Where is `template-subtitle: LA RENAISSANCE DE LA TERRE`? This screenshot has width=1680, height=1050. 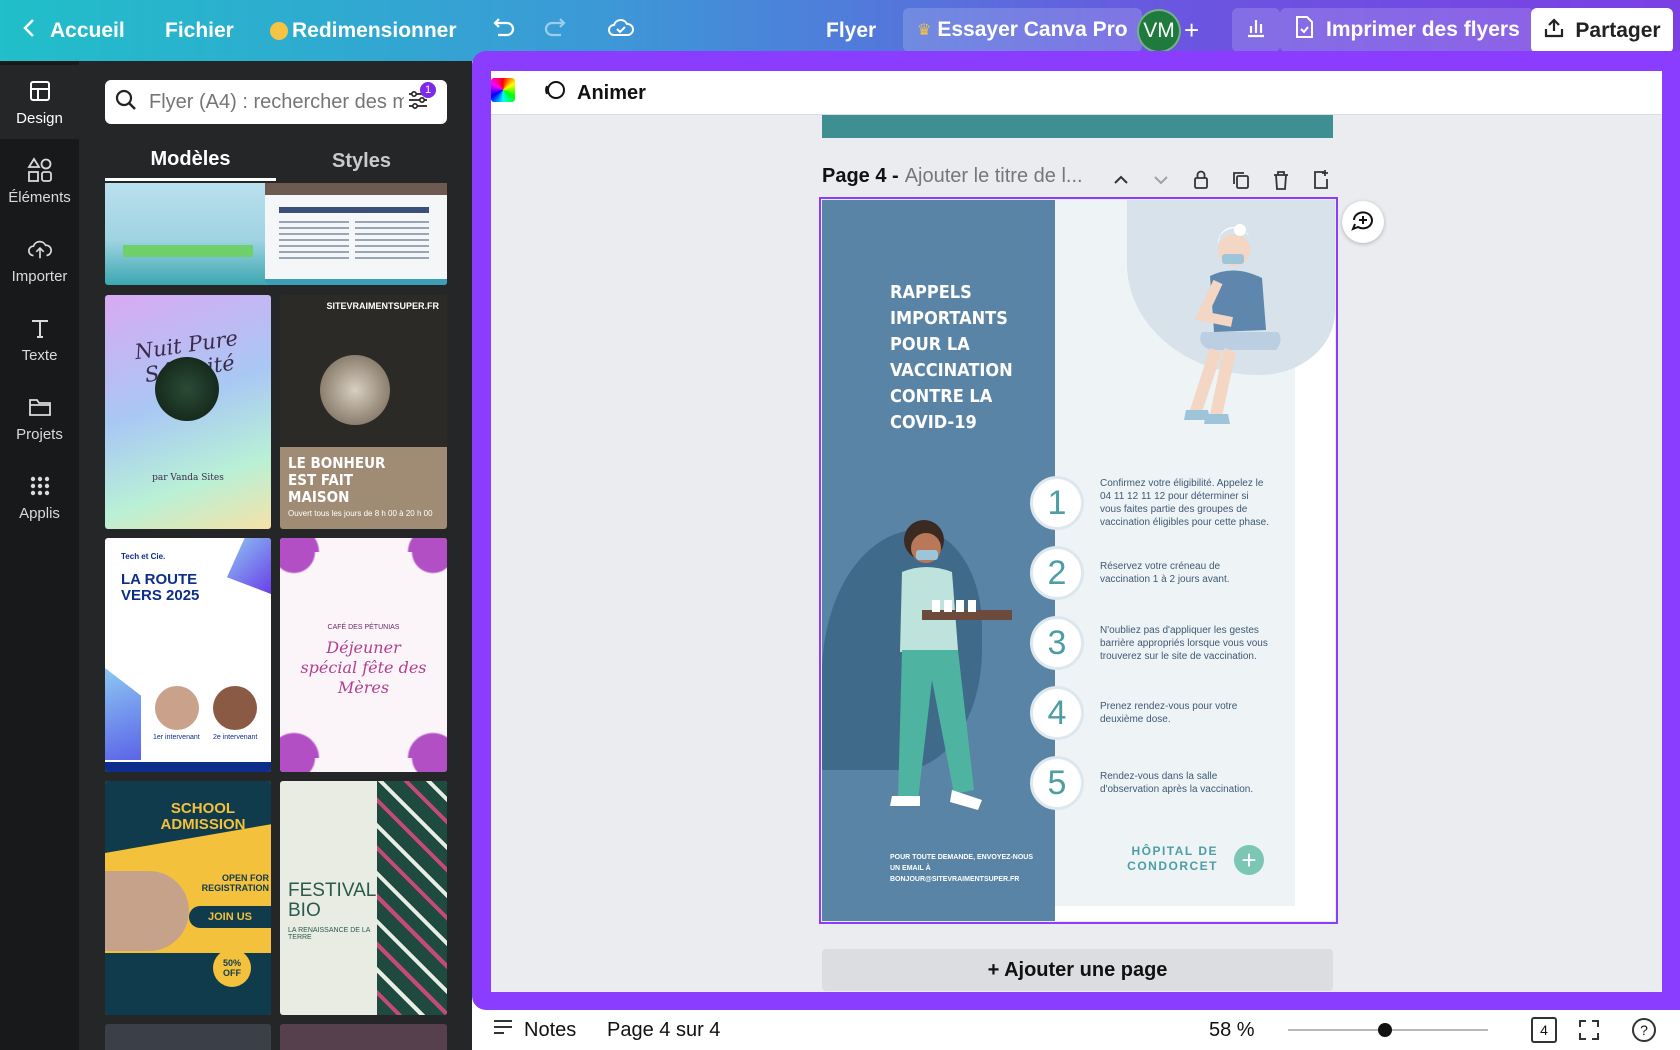
template-subtitle: LA RENAISSANCE DE LA TERRE is located at coordinates (329, 934).